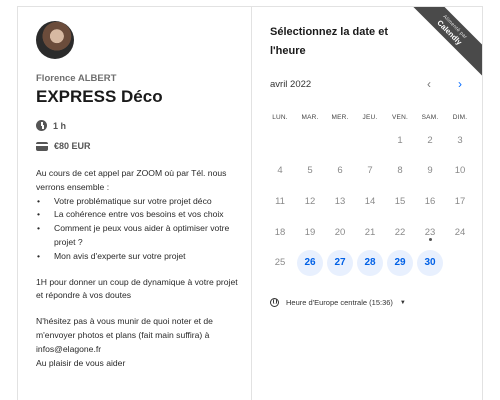 The height and width of the screenshot is (400, 500). What do you see at coordinates (51, 125) in the screenshot?
I see `event-duration: 1 h` at bounding box center [51, 125].